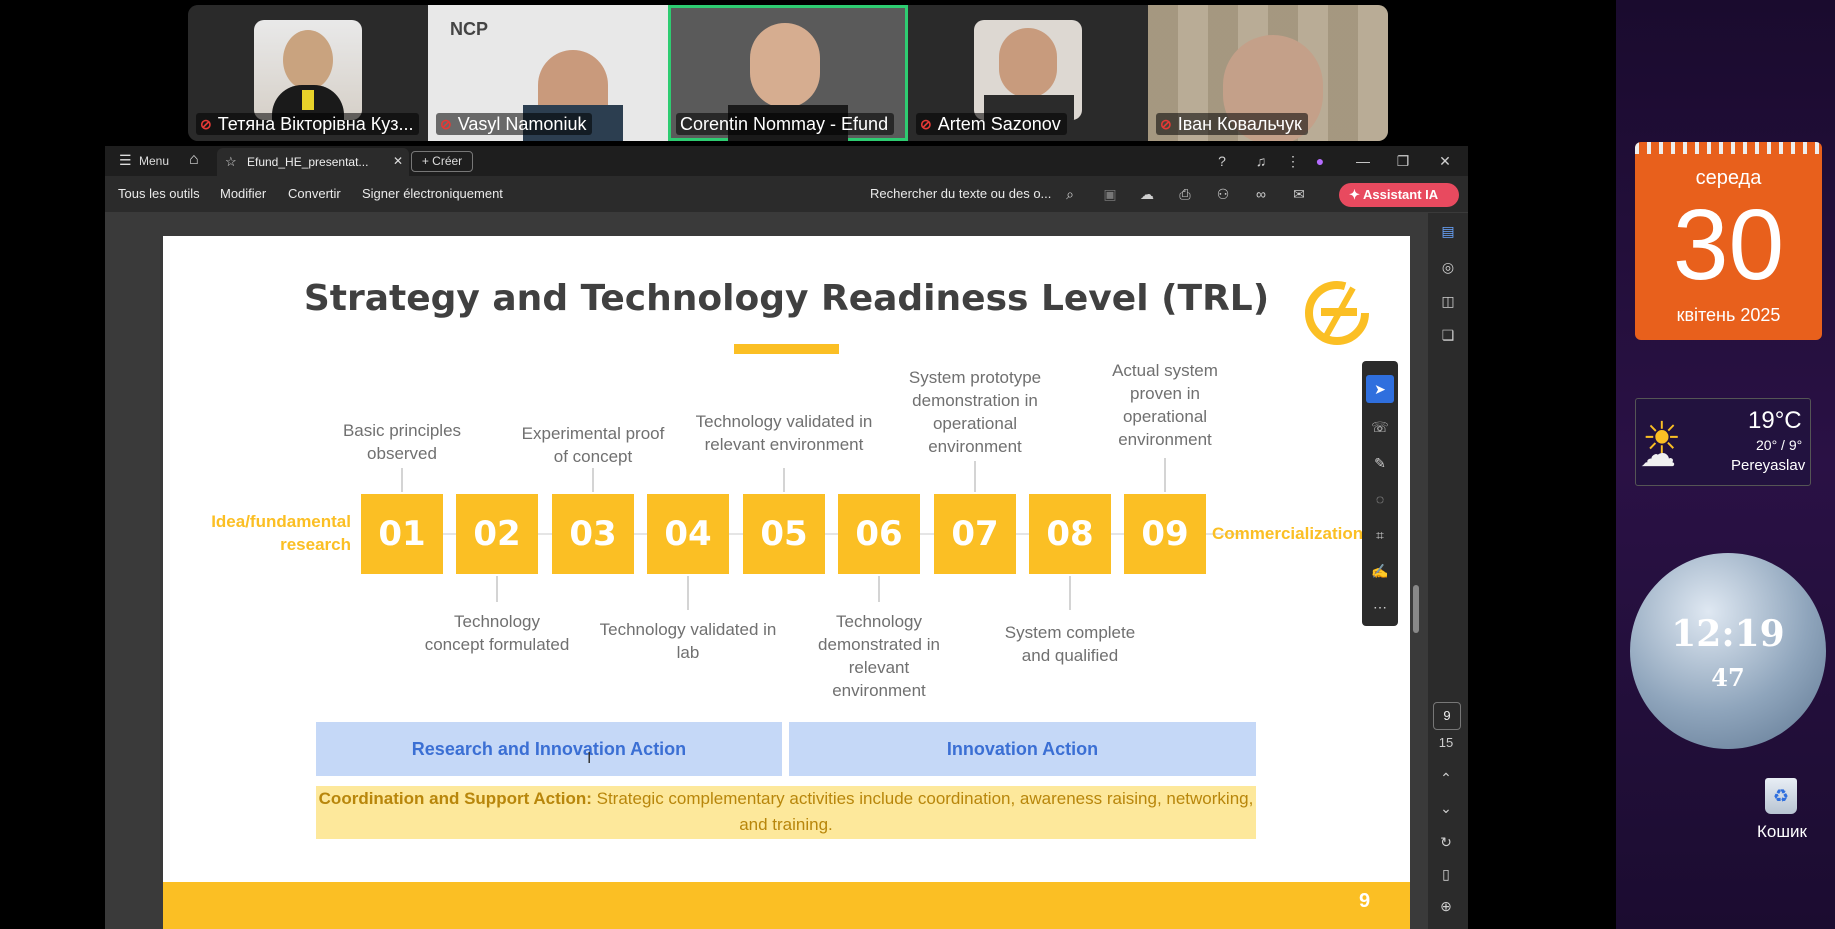  Describe the element at coordinates (497, 534) in the screenshot. I see `trl-box-02: 02` at that location.